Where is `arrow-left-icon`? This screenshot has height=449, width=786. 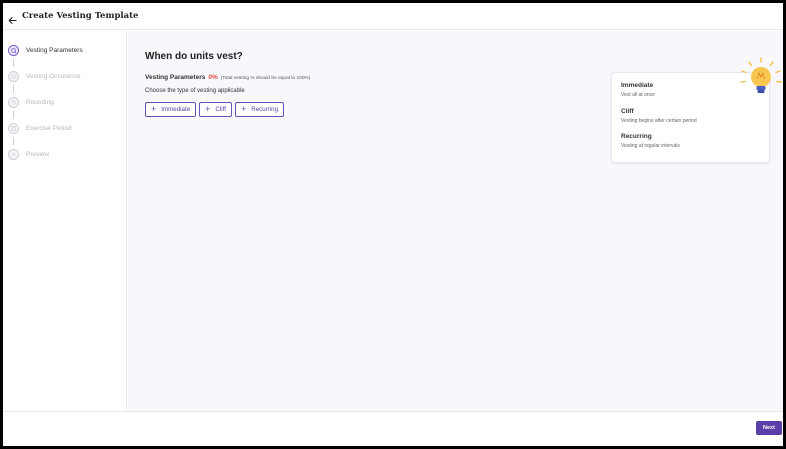 arrow-left-icon is located at coordinates (12, 18).